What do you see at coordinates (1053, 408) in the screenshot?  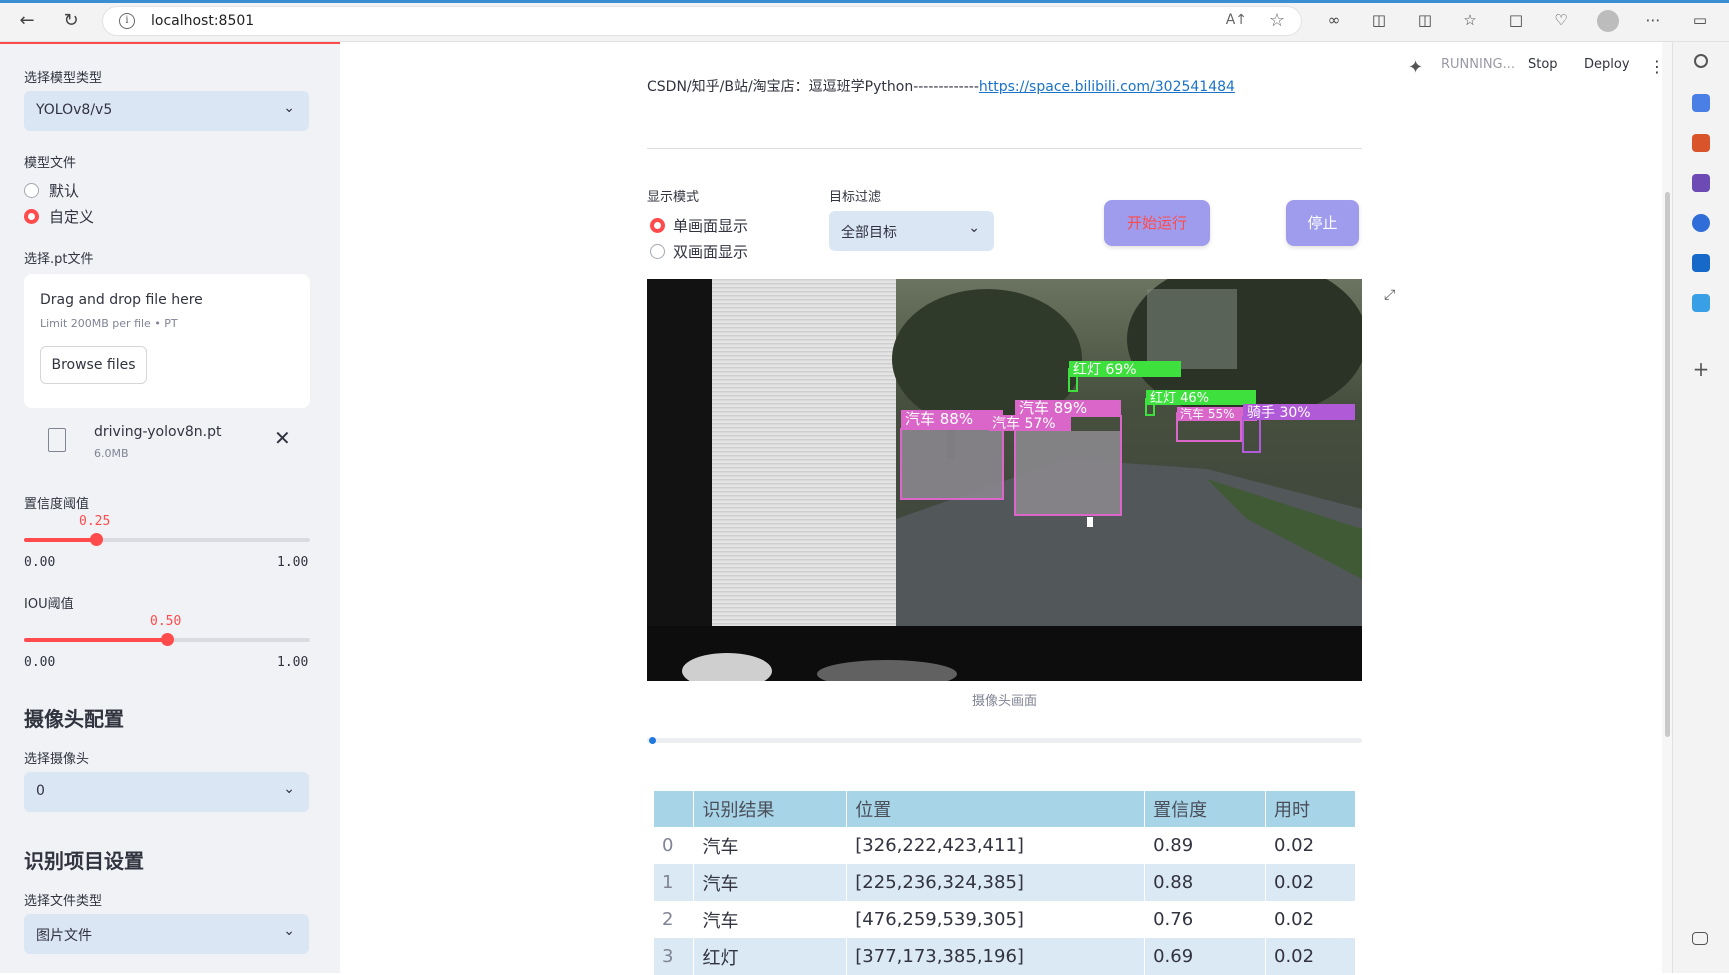 I see `detection-label: 汽车 89%` at bounding box center [1053, 408].